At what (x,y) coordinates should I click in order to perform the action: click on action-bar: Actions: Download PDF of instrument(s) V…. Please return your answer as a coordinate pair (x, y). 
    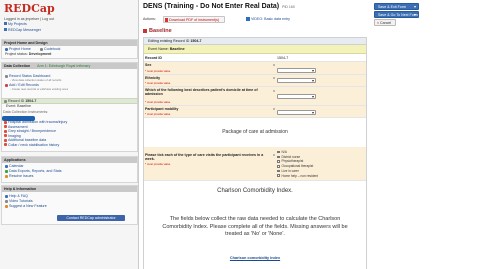
    Looking at the image, I should click on (255, 19).